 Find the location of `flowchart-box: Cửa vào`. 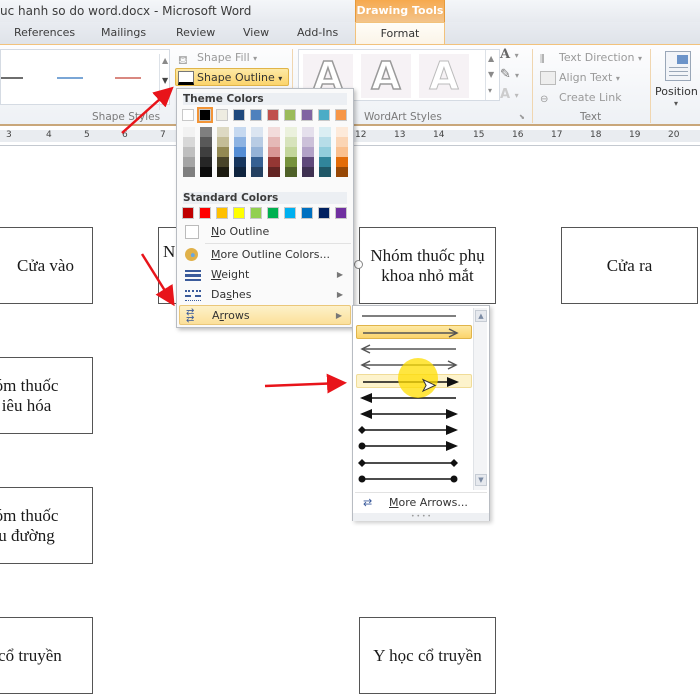

flowchart-box: Cửa vào is located at coordinates (46, 265).